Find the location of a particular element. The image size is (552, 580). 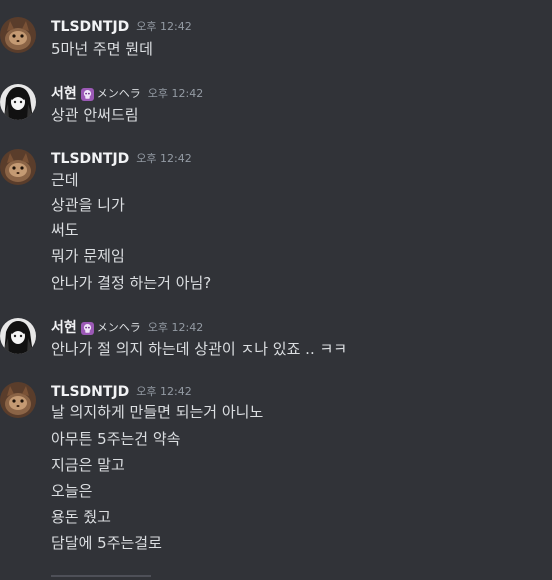

next-message-cutoff is located at coordinates (101, 577).